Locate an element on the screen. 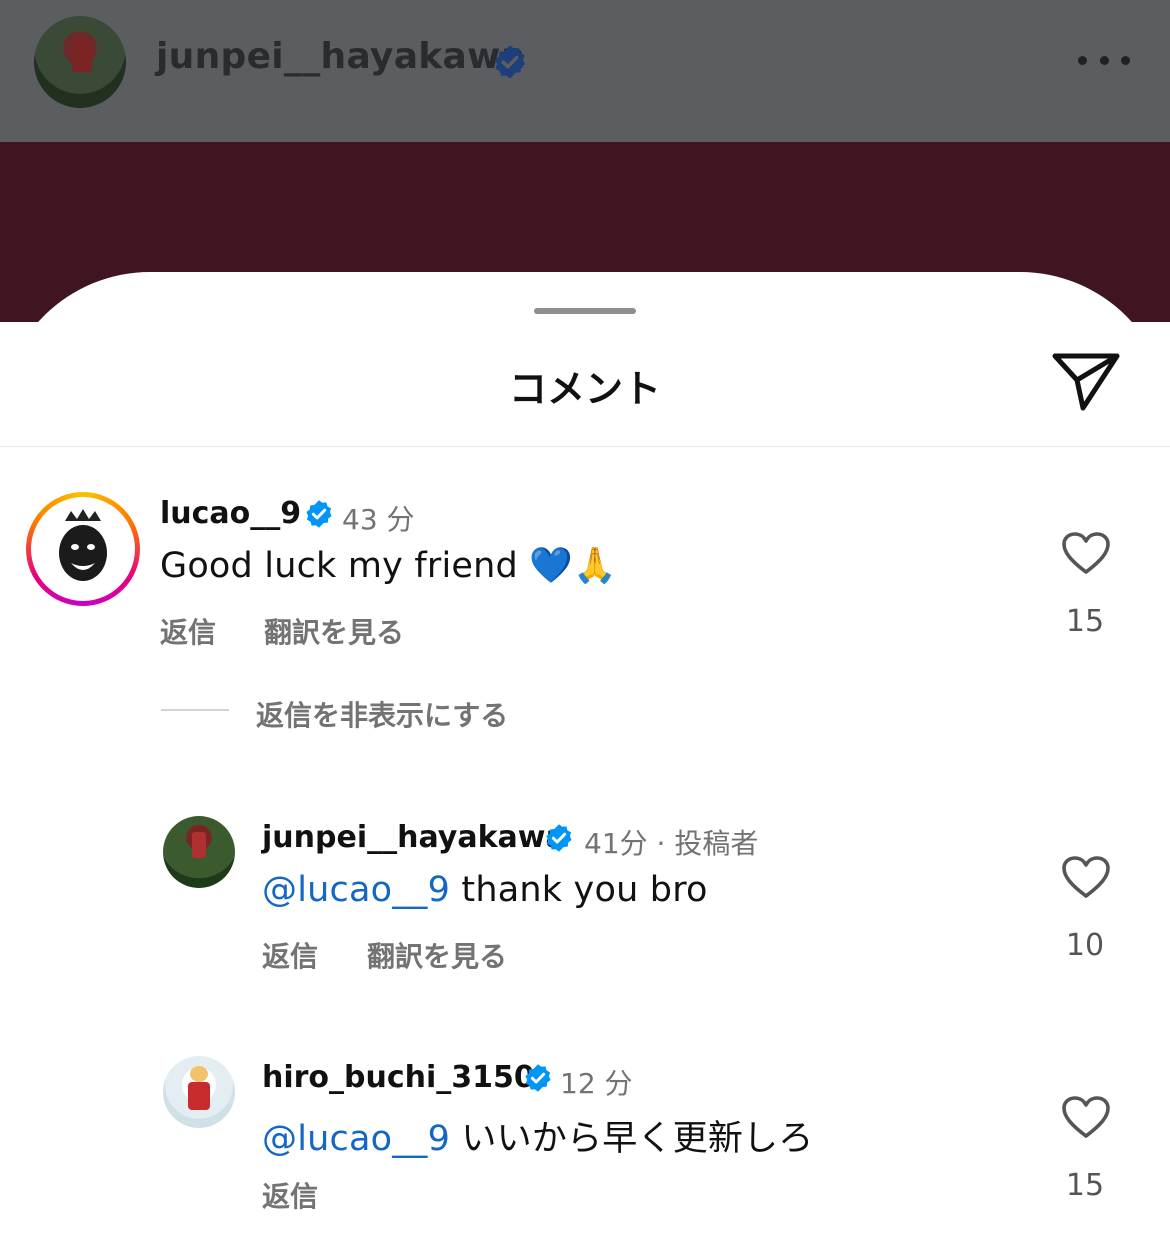 Image resolution: width=1170 pixels, height=1233 pixels. sheet-drag-handle is located at coordinates (585, 311).